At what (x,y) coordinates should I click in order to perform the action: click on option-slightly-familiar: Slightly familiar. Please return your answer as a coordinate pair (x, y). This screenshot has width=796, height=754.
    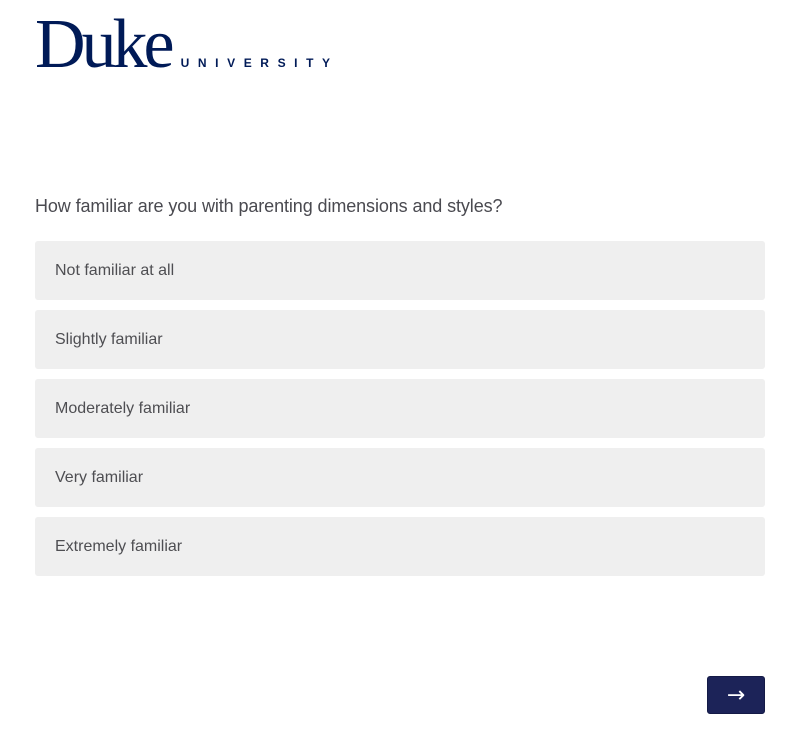
    Looking at the image, I should click on (400, 339).